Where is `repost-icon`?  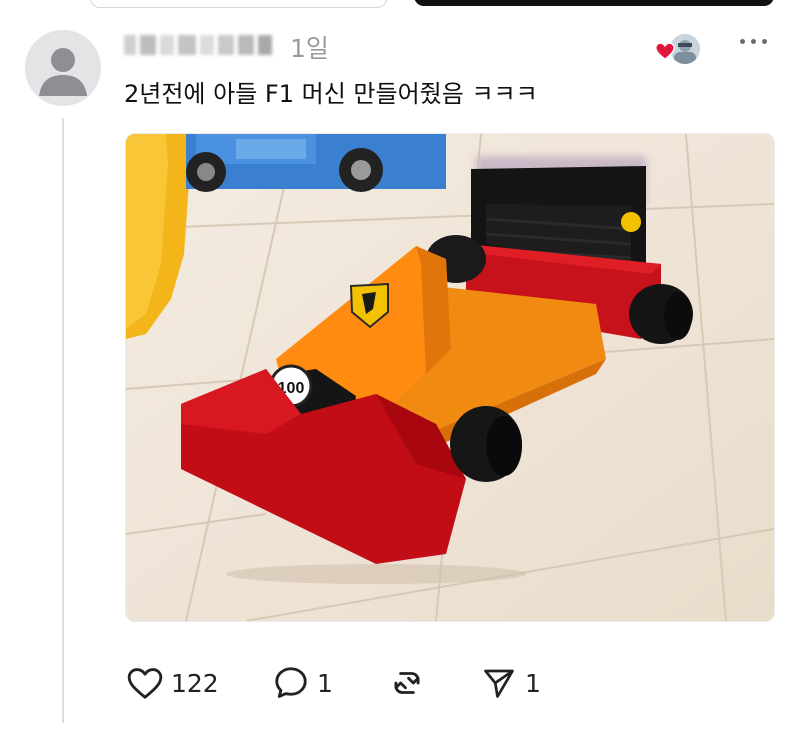
repost-icon is located at coordinates (407, 683).